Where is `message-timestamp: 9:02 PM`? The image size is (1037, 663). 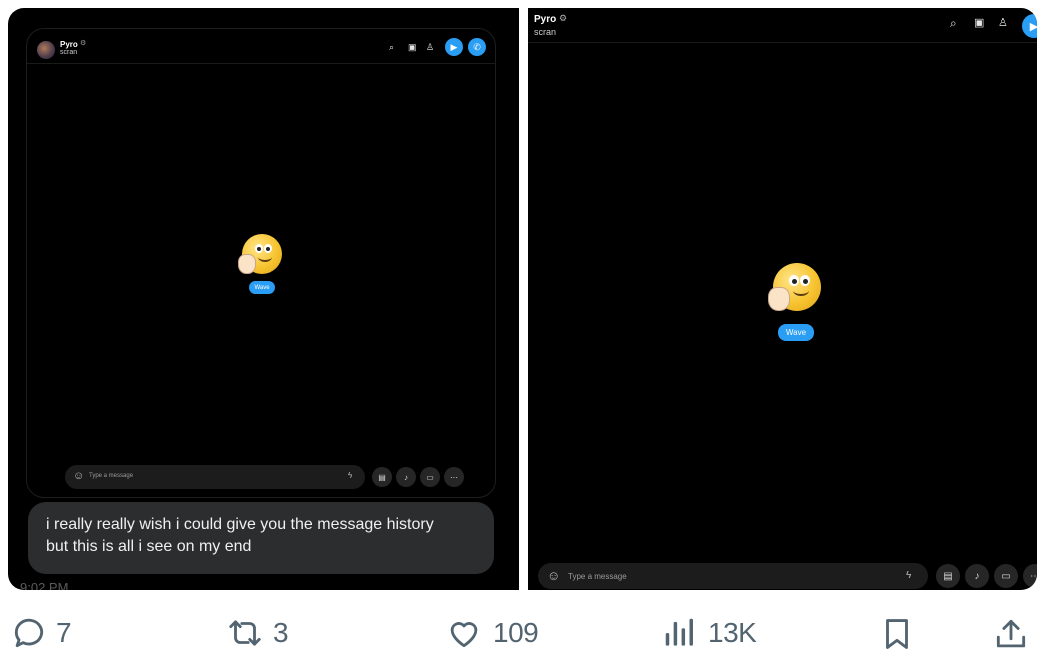 message-timestamp: 9:02 PM is located at coordinates (44, 585).